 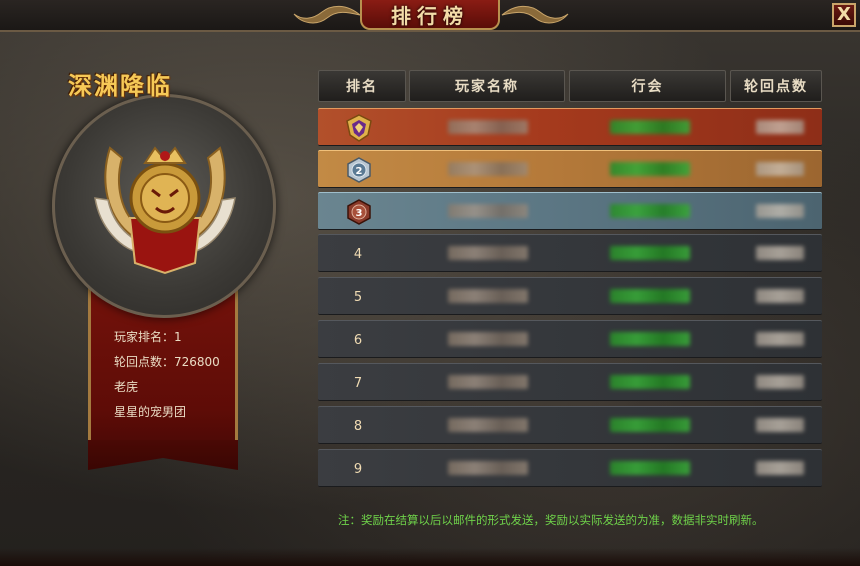 What do you see at coordinates (570, 425) in the screenshot?
I see `table-row: 8` at bounding box center [570, 425].